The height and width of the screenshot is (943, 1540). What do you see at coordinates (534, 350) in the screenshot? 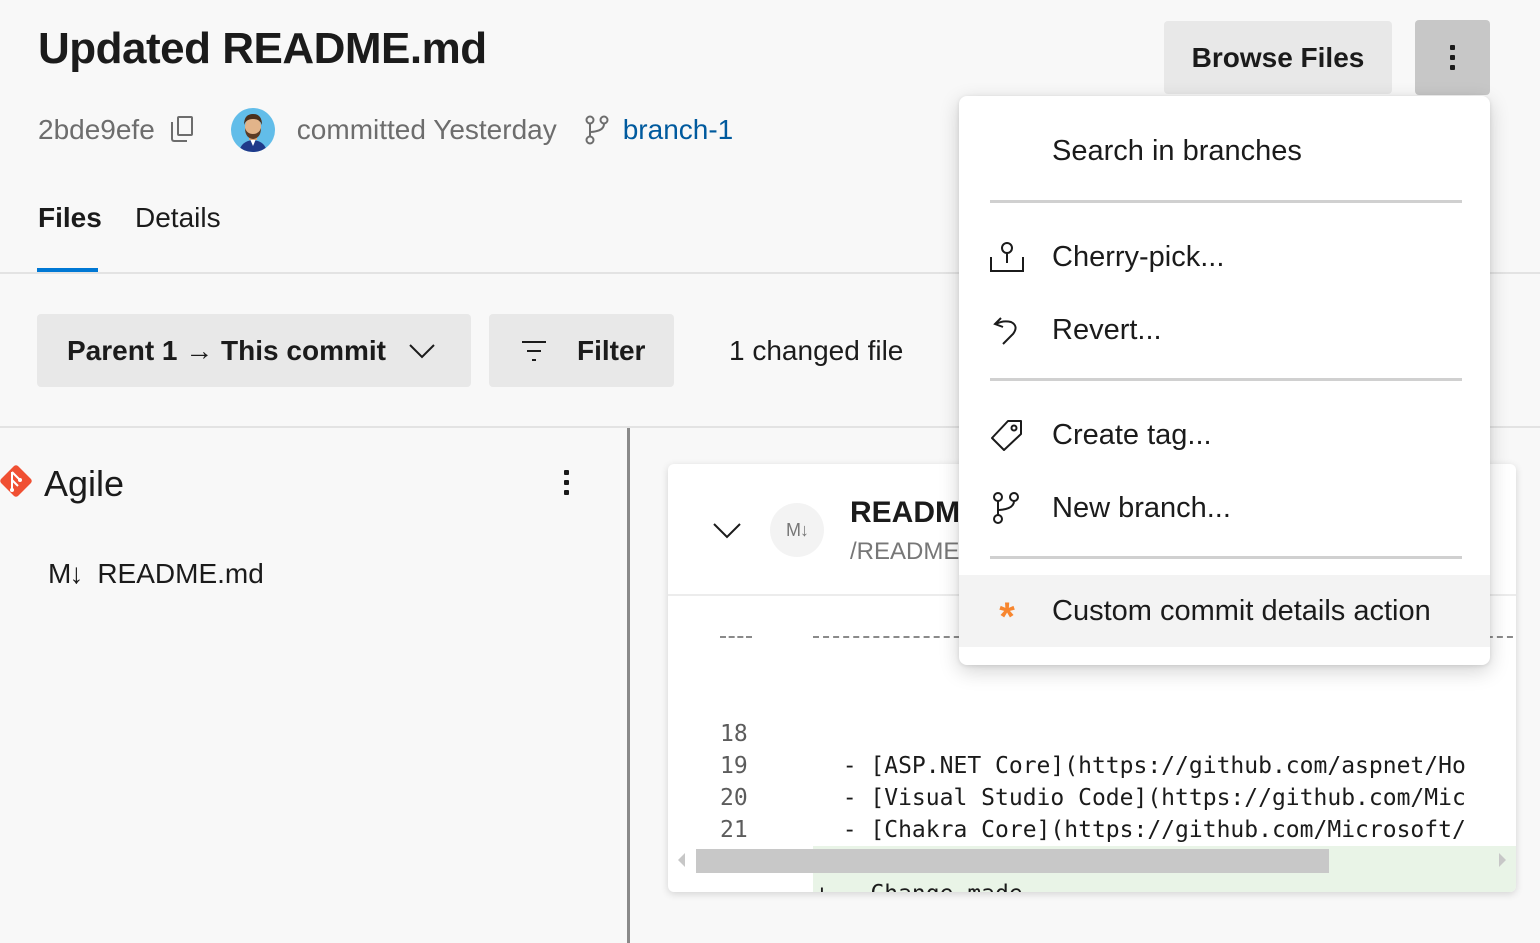
I see `filter-icon` at bounding box center [534, 350].